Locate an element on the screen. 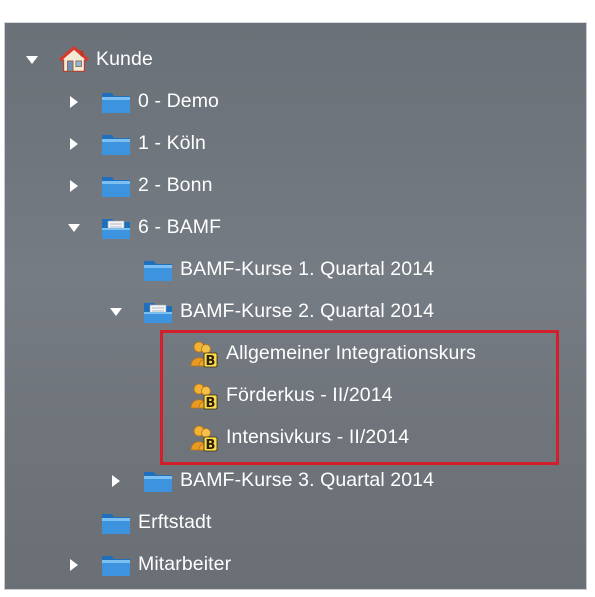  tree-node-label: 1 - Köln is located at coordinates (172, 143).